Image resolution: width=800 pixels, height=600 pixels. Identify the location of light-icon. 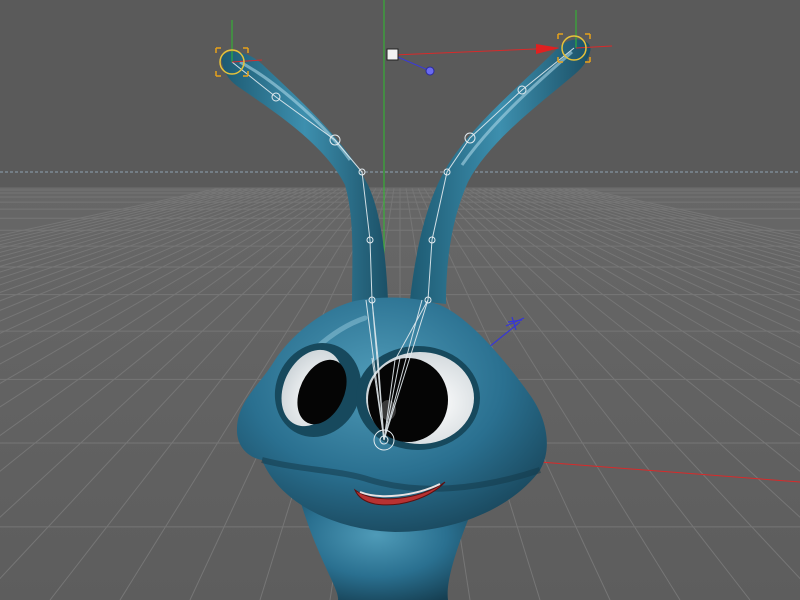
(430, 71).